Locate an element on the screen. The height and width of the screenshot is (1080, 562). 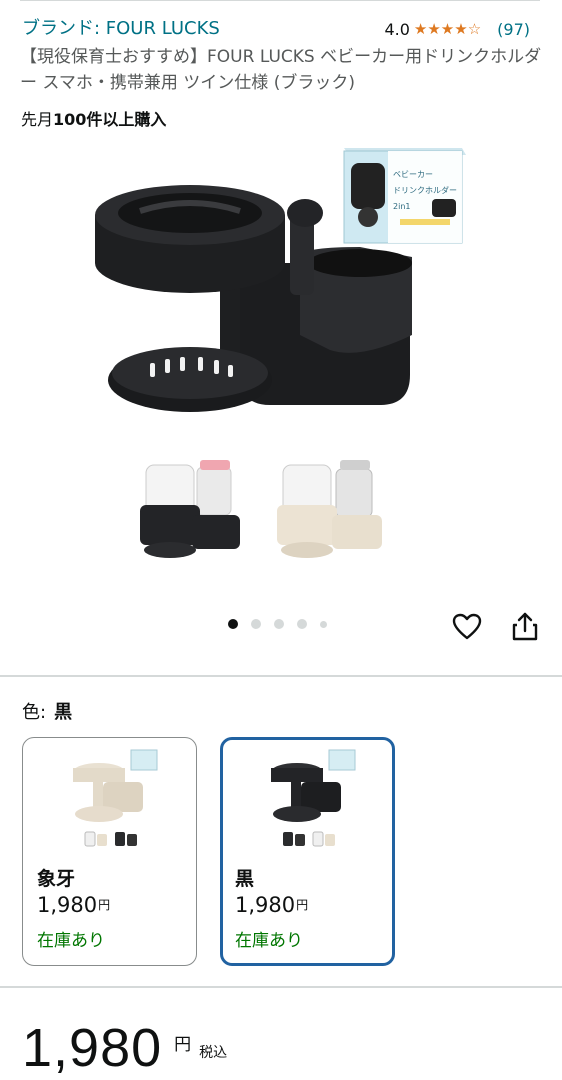
box-text-line-1: ベビーカー is located at coordinates (413, 174).